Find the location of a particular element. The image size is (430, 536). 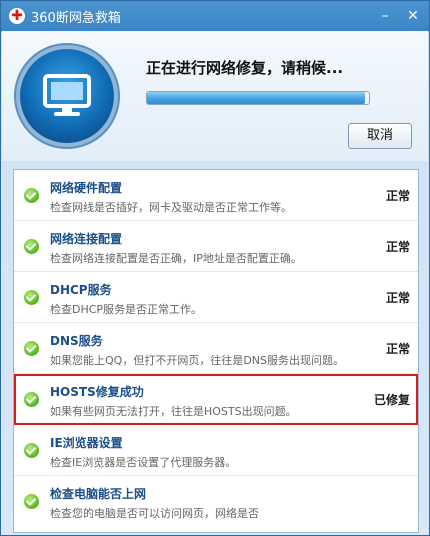

item-title: IE浏览器设置 is located at coordinates (86, 443).